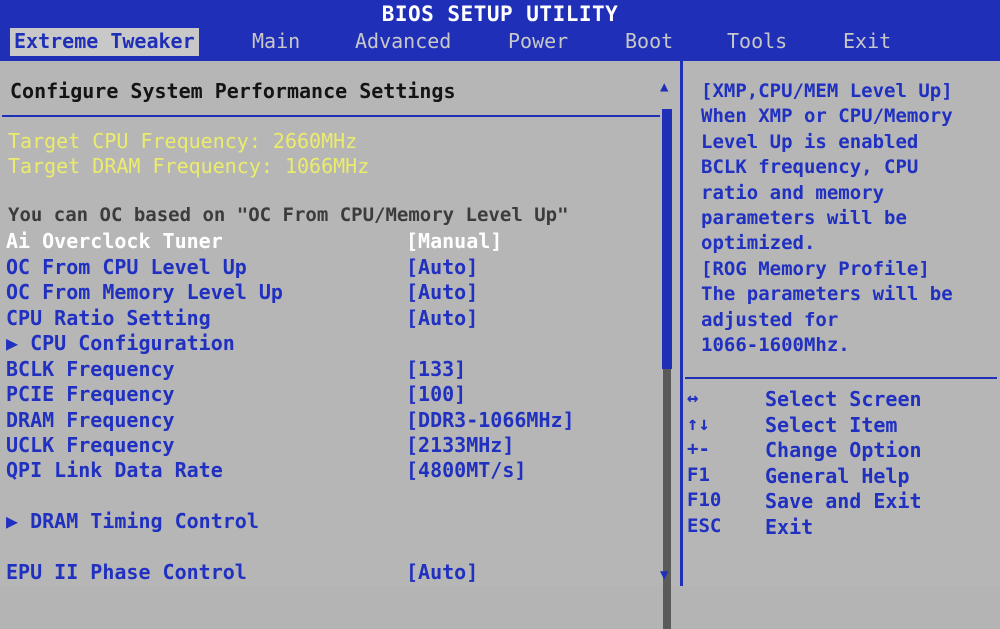  I want to click on key-description: General Help, so click(837, 475).